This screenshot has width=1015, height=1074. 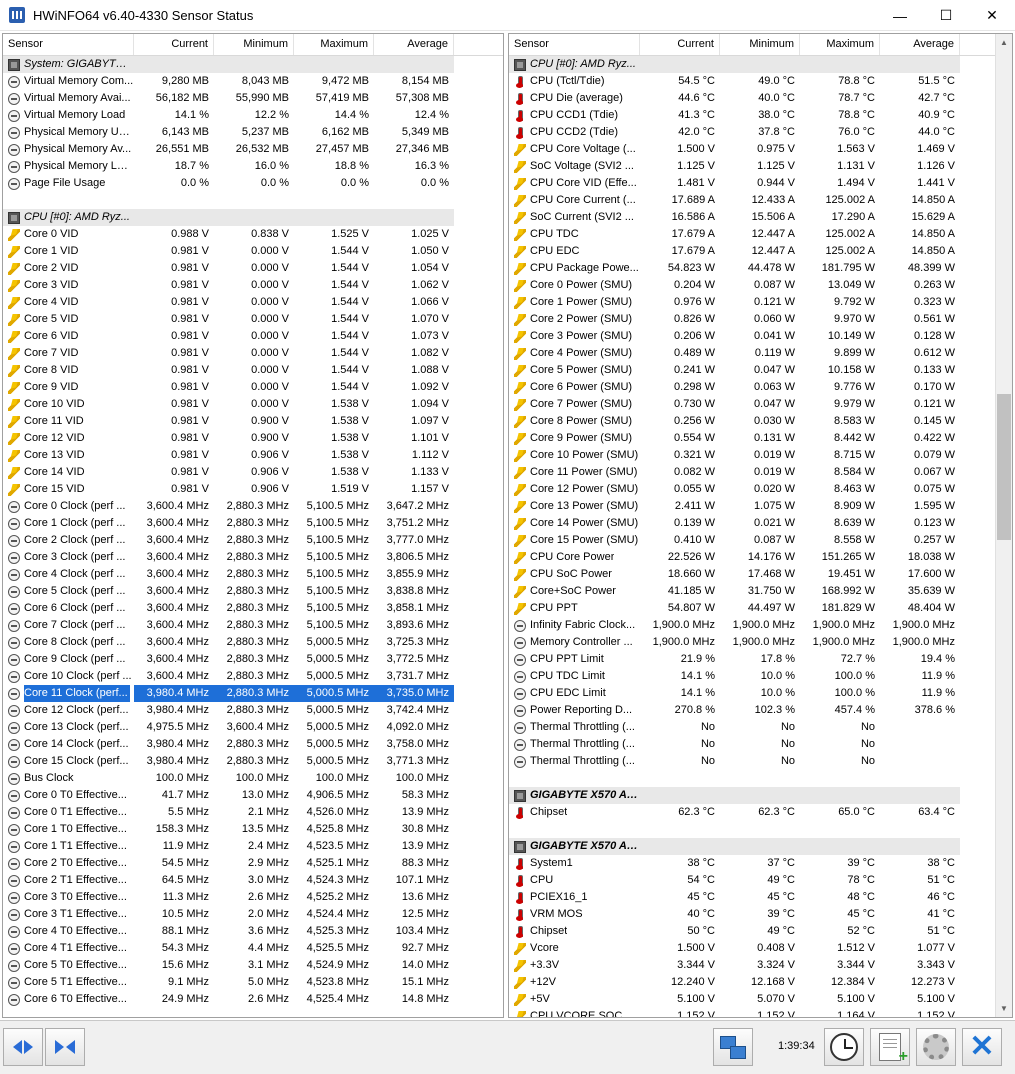 I want to click on collapse-button, so click(x=23, y=1047).